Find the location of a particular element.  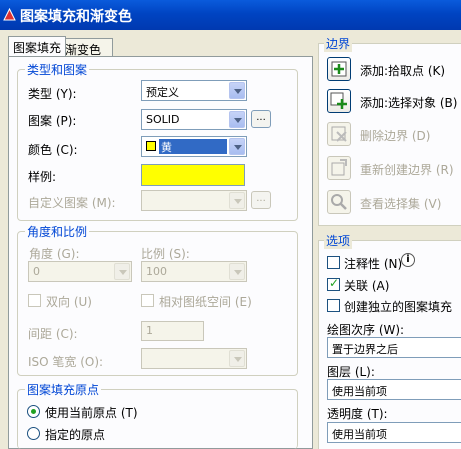

remove-boundary-button is located at coordinates (339, 134).